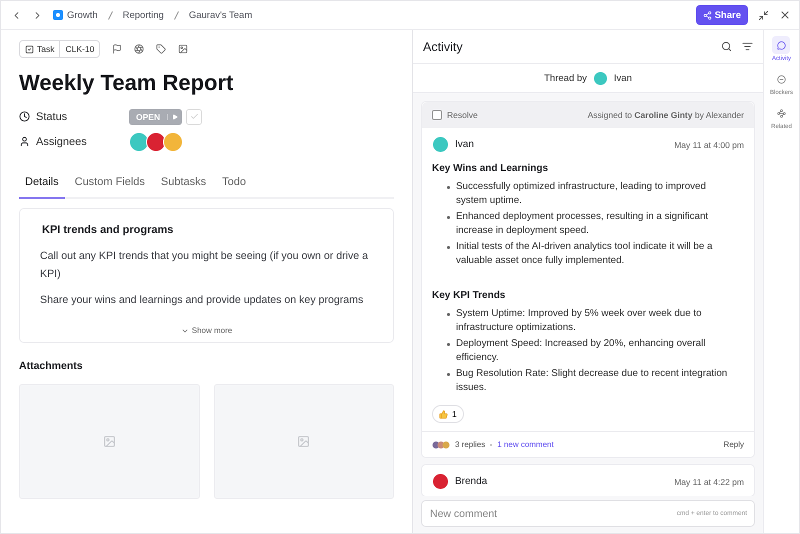  What do you see at coordinates (202, 300) in the screenshot?
I see `description-paragraph: Share your wins and learnings and provide updates on key programs` at bounding box center [202, 300].